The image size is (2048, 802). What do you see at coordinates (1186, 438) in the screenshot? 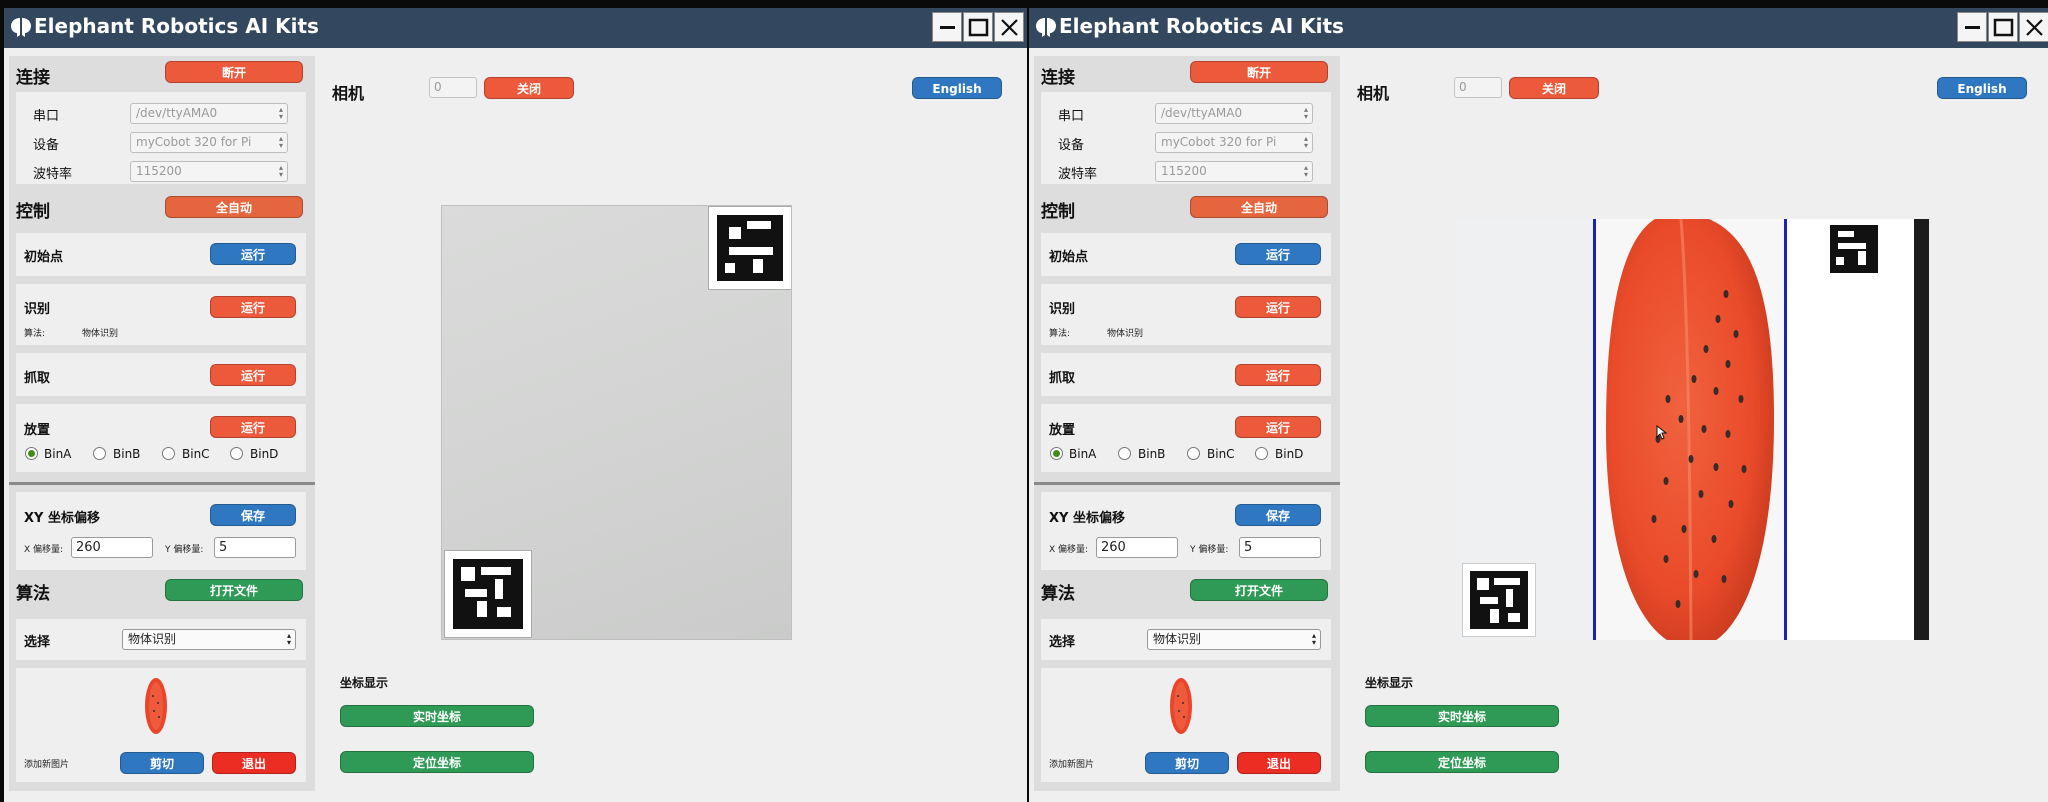
I see `place-card: 放置 运行 BinA BinB BinC BinD` at bounding box center [1186, 438].